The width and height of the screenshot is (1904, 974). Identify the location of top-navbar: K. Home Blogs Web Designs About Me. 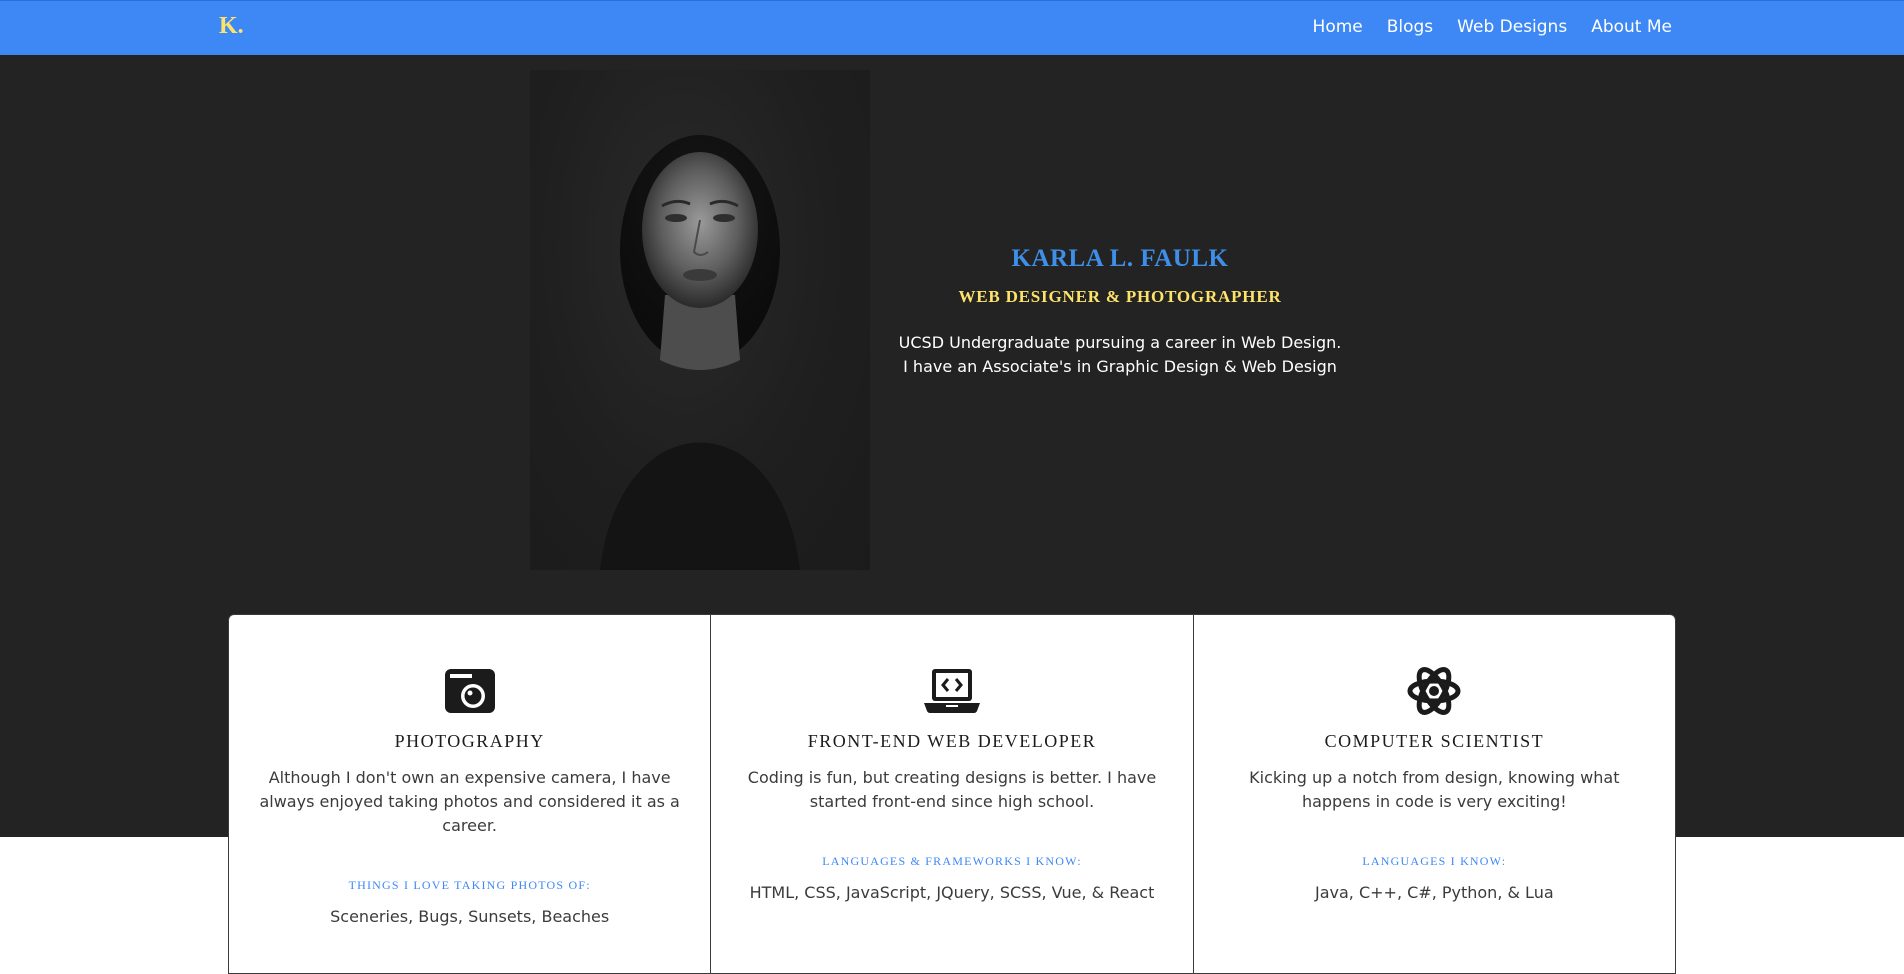
(952, 27).